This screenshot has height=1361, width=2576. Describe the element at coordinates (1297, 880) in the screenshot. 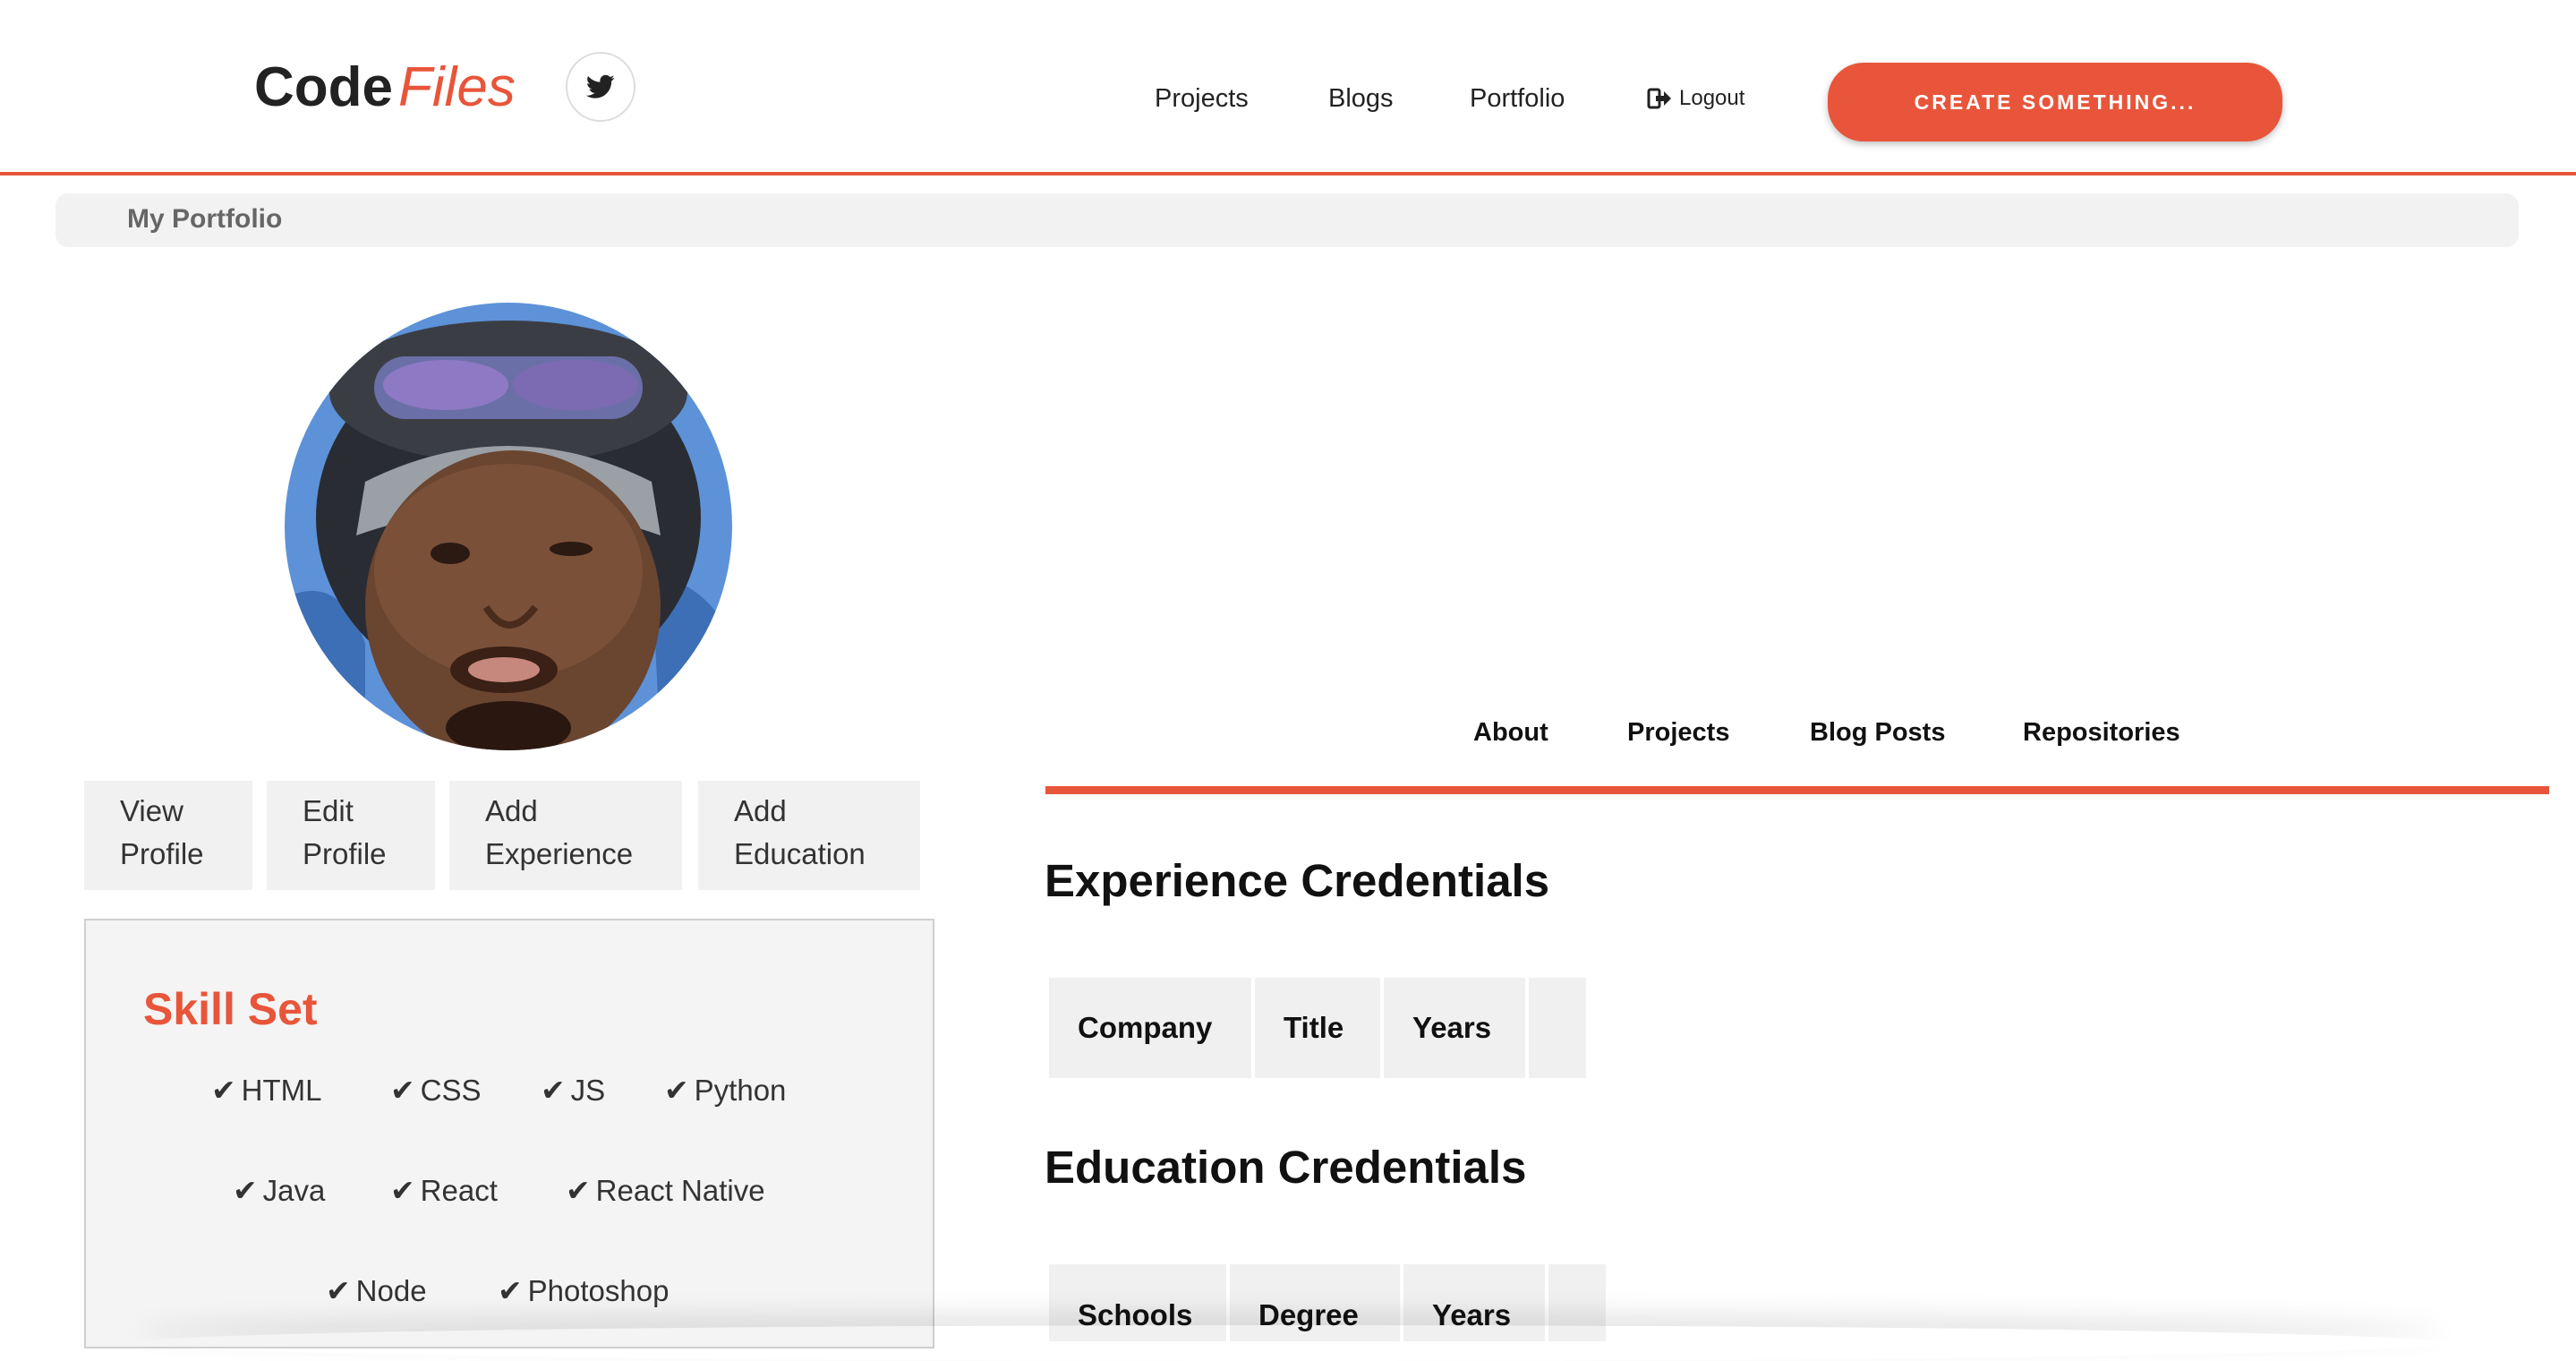

I see `experience-title: Experience Credentials` at that location.